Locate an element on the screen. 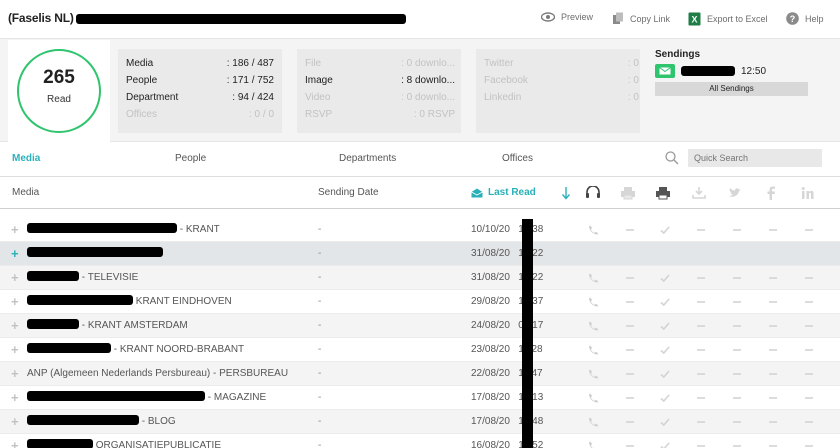  column-media: Media is located at coordinates (25, 192).